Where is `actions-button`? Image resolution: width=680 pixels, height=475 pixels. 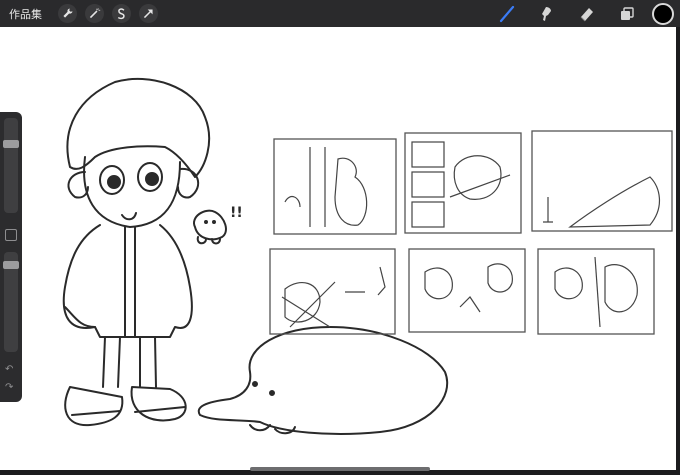
actions-button is located at coordinates (67, 13).